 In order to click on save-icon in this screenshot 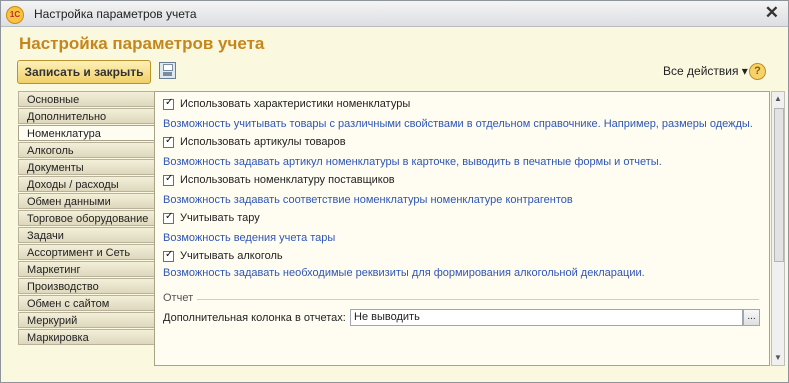, I will do `click(167, 70)`.